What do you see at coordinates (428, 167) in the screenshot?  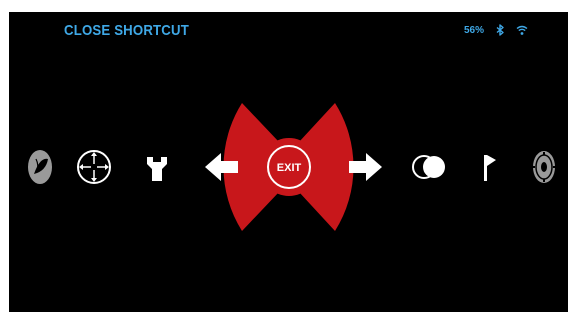 I see `overlap-circles-icon` at bounding box center [428, 167].